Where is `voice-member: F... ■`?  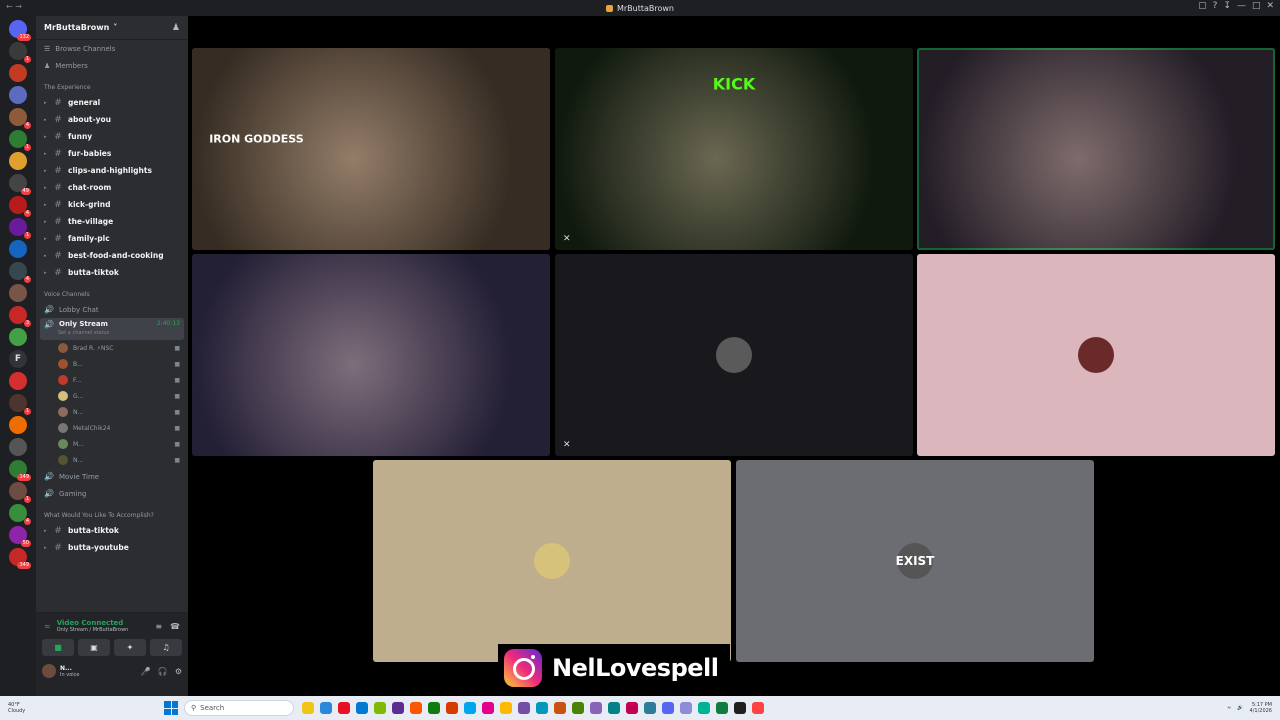 voice-member: F... ■ is located at coordinates (112, 380).